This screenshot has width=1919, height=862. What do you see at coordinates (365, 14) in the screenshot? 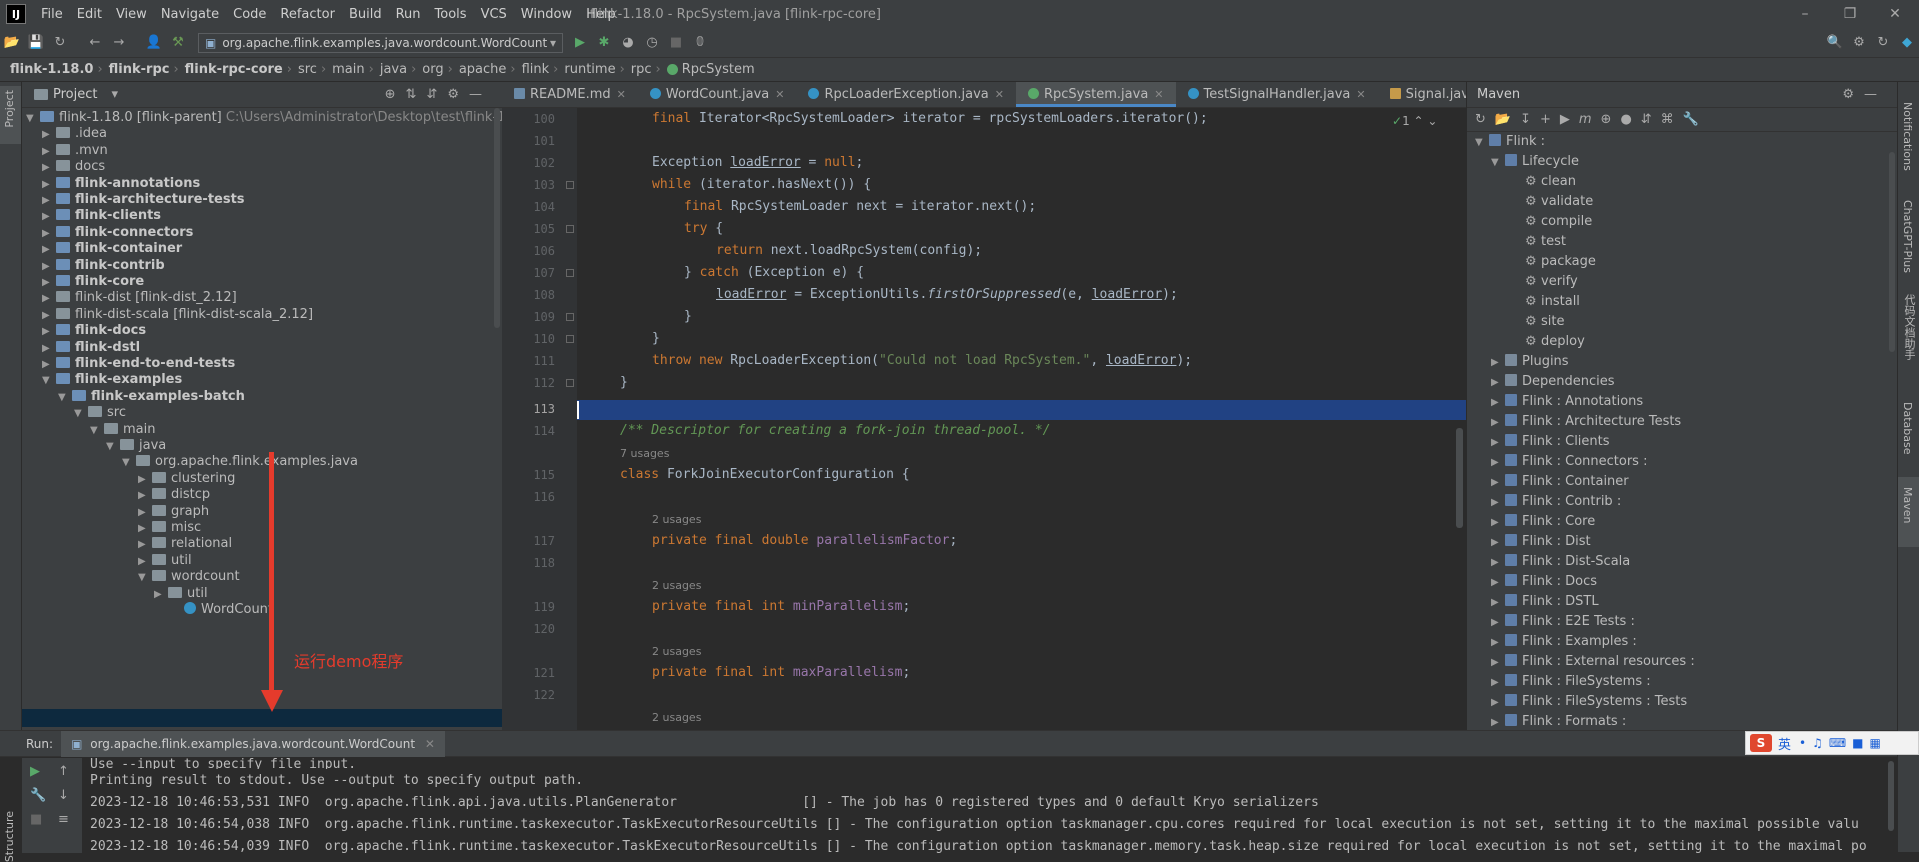
I see `menu-build: Build` at bounding box center [365, 14].